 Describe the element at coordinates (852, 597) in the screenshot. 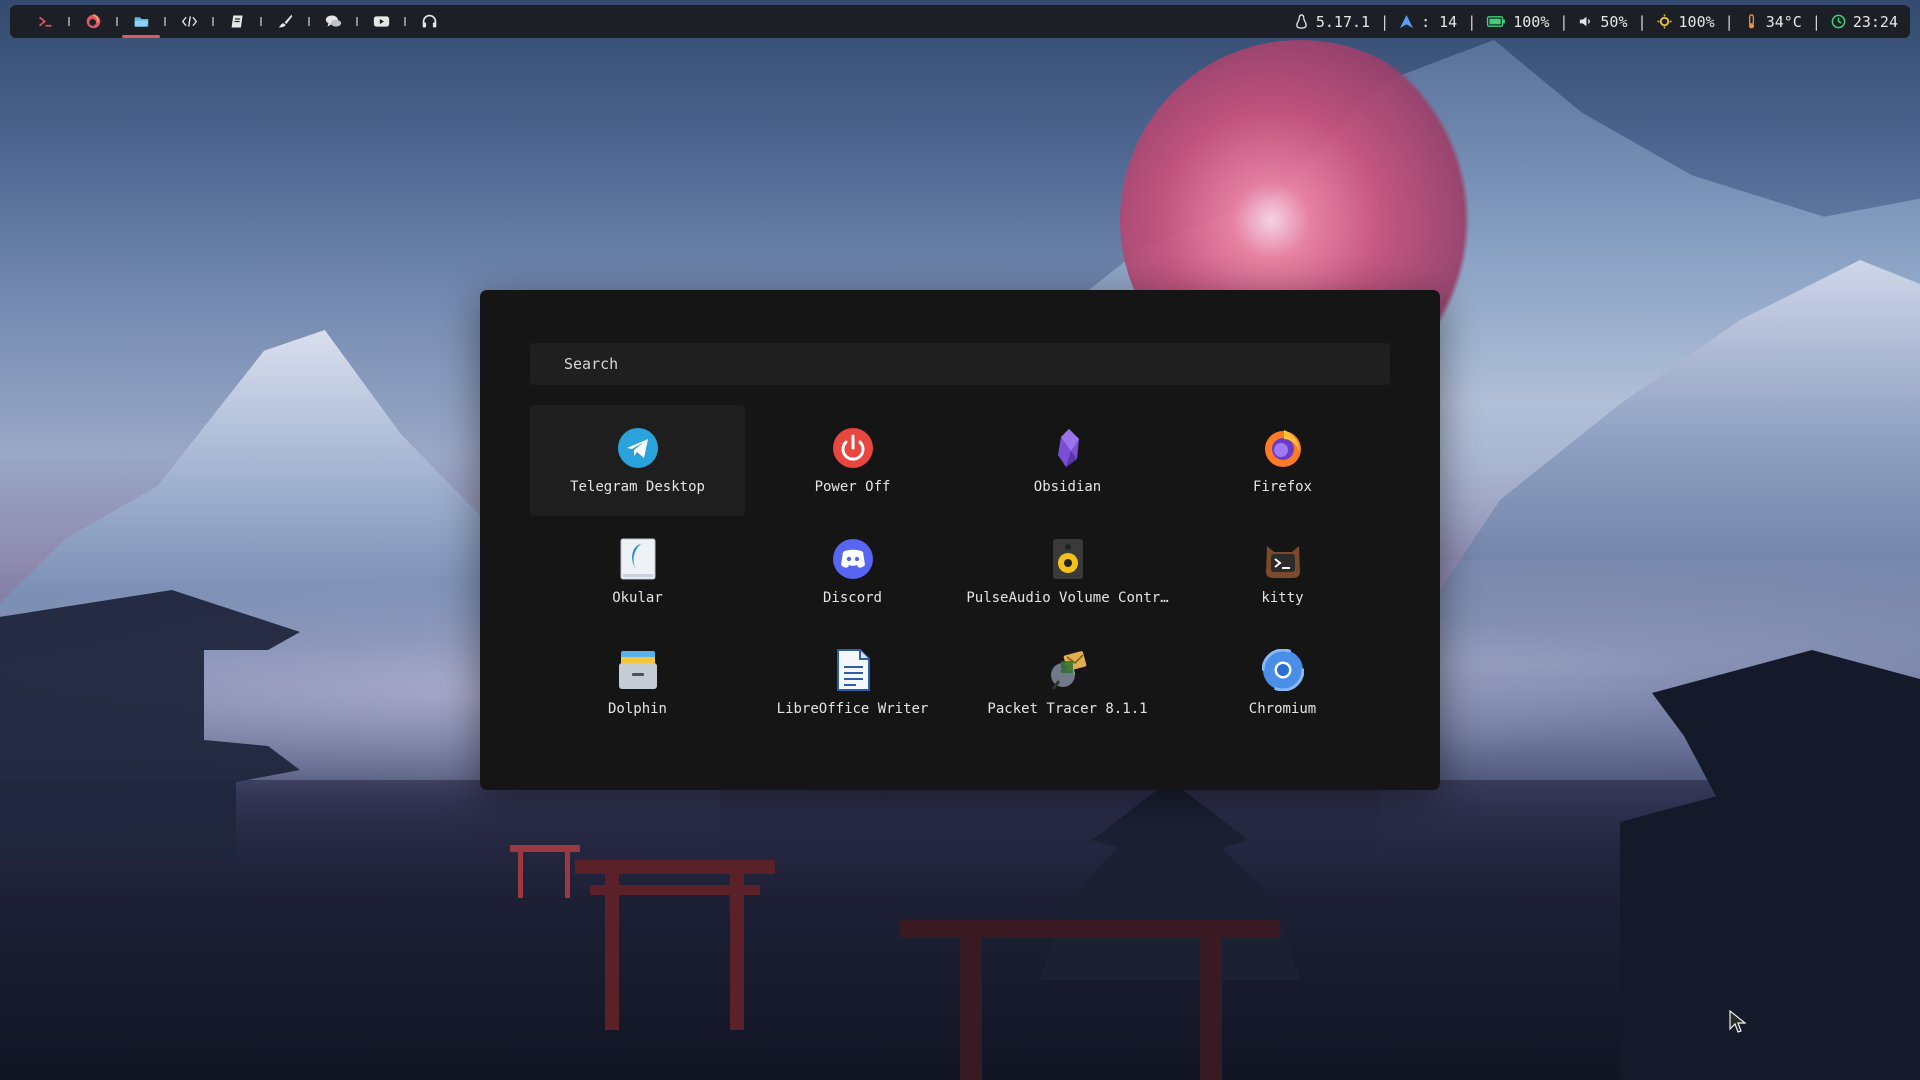

I see `app-label: Discord` at that location.